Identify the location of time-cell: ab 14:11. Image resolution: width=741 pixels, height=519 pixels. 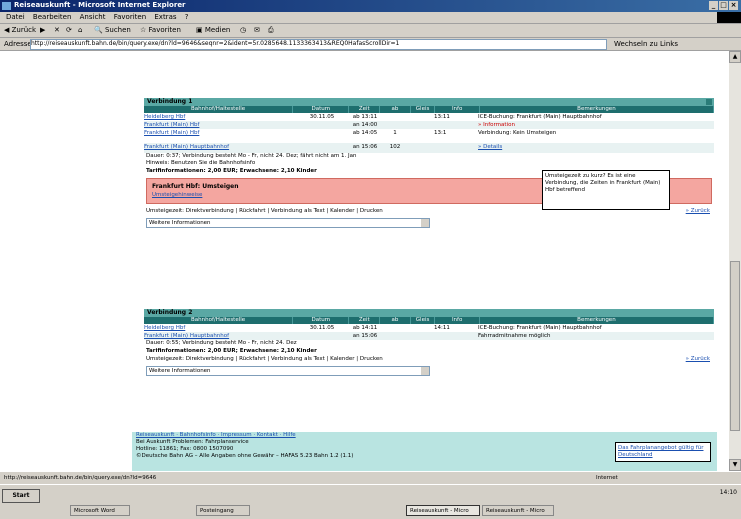
(365, 328).